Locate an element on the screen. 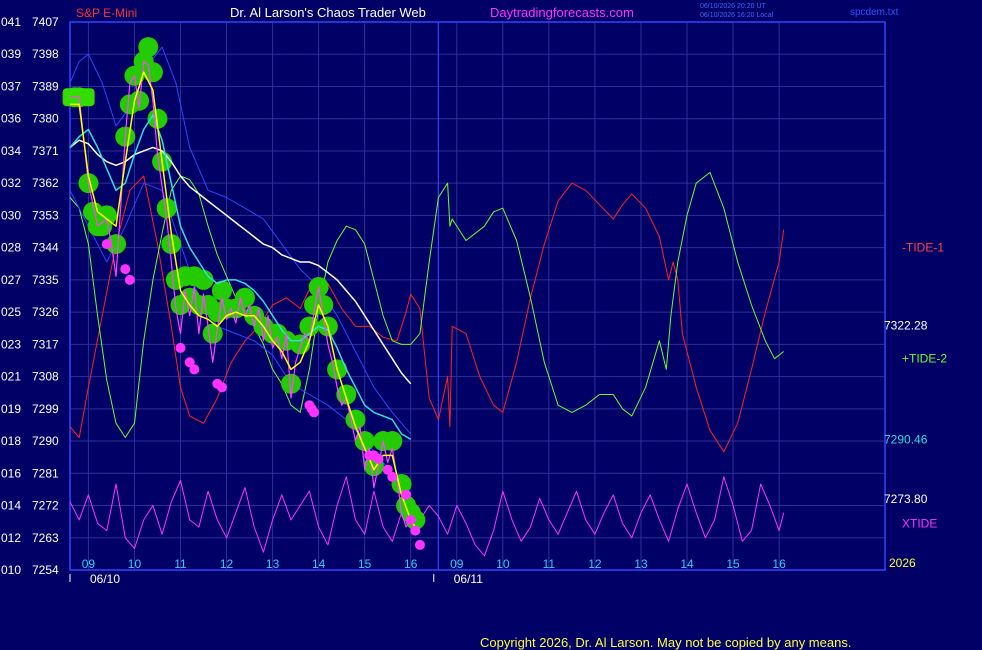  y-tick-price: 7344 is located at coordinates (45, 248).